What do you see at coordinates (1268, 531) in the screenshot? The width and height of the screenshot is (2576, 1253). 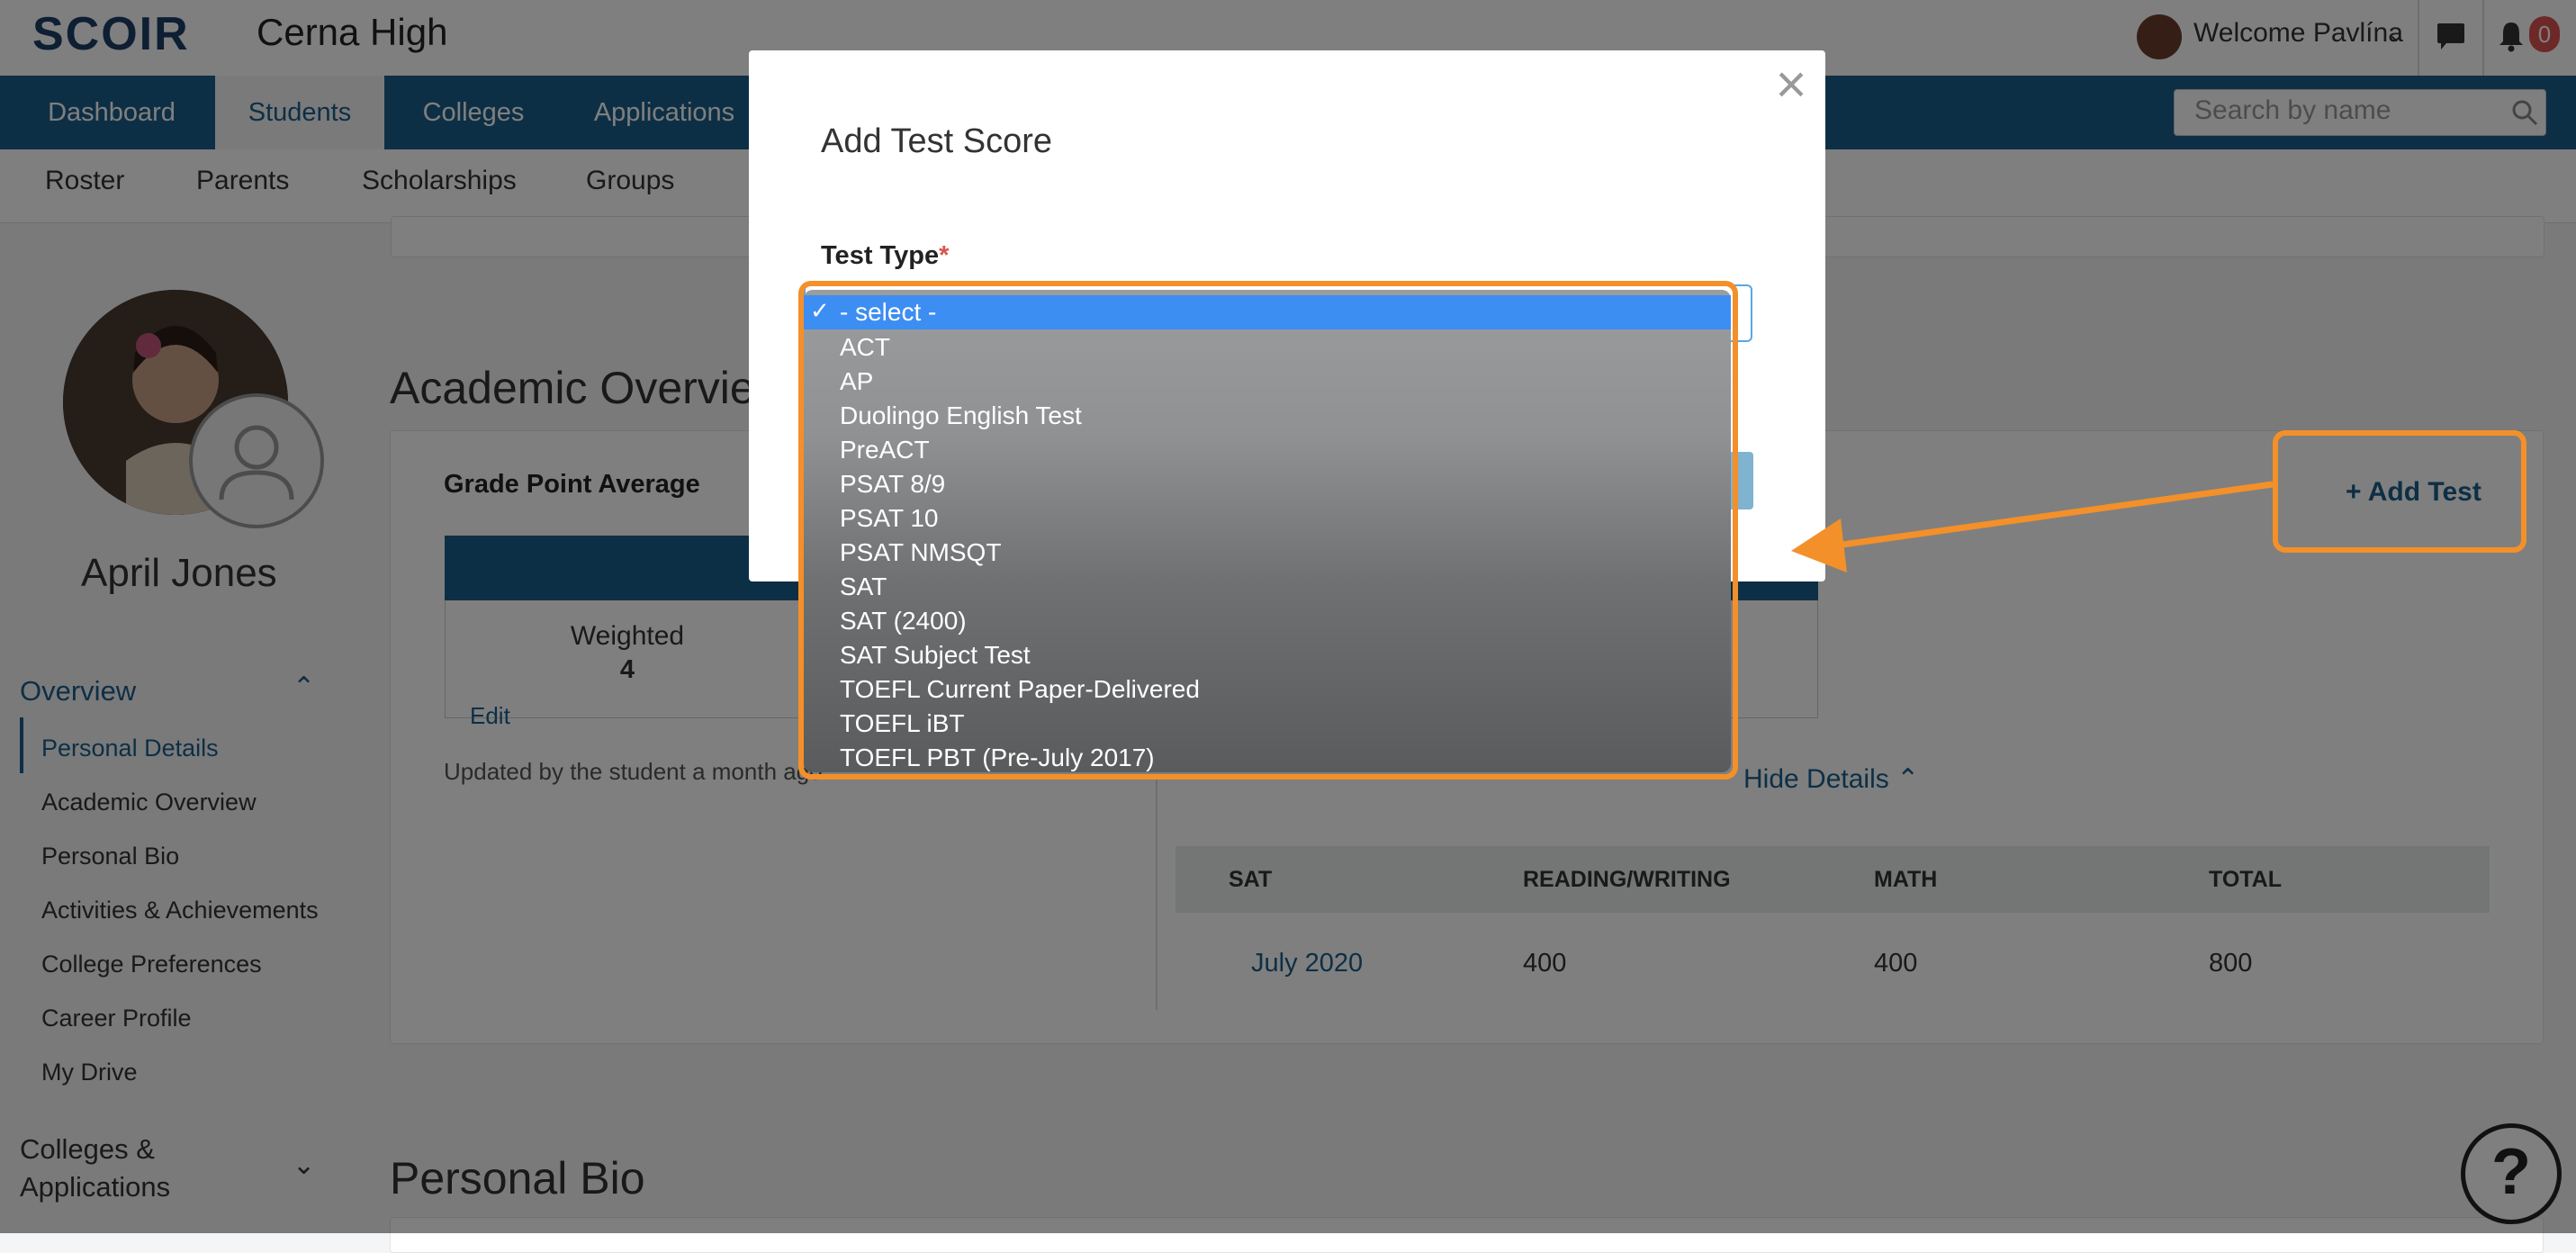 I see `highlight-dropdown` at bounding box center [1268, 531].